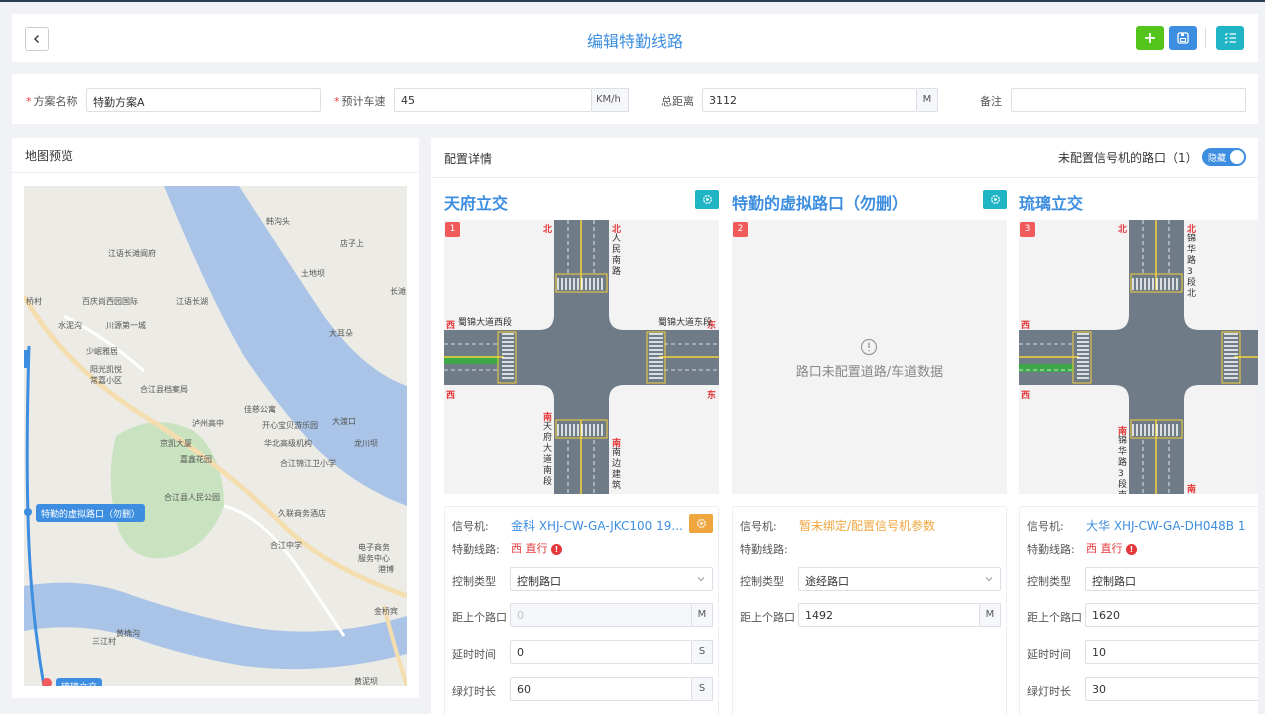 Image resolution: width=1265 pixels, height=714 pixels. What do you see at coordinates (1128, 100) in the screenshot?
I see `remark-input` at bounding box center [1128, 100].